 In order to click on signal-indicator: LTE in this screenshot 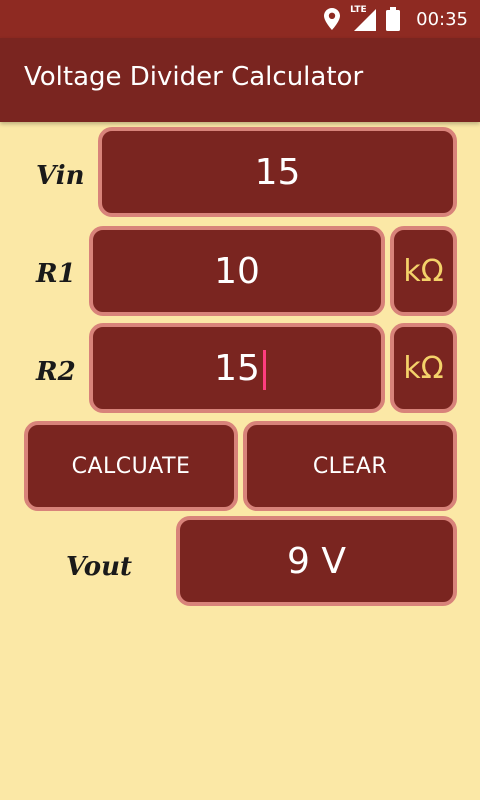, I will do `click(363, 18)`.